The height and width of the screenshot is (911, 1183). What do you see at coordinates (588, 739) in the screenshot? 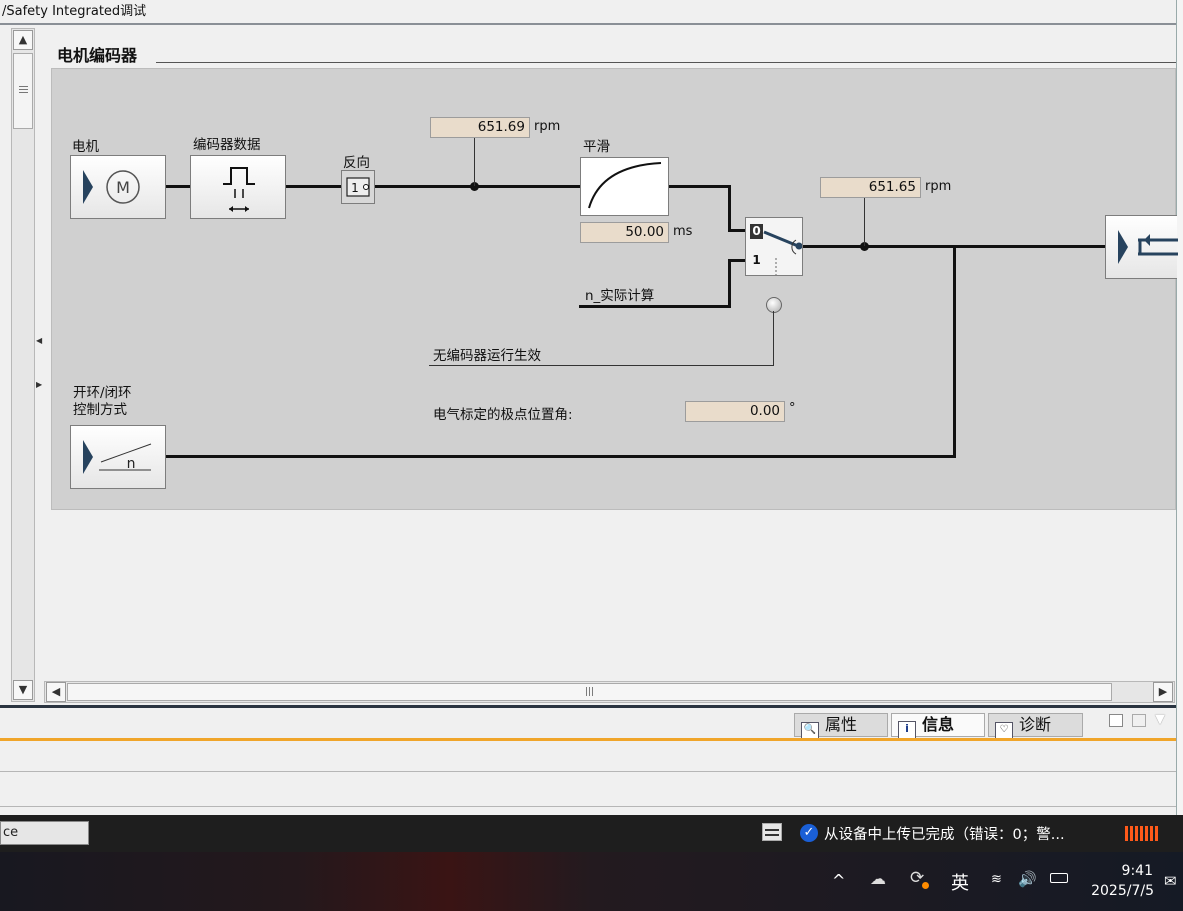
I see `panel-accent-line` at bounding box center [588, 739].